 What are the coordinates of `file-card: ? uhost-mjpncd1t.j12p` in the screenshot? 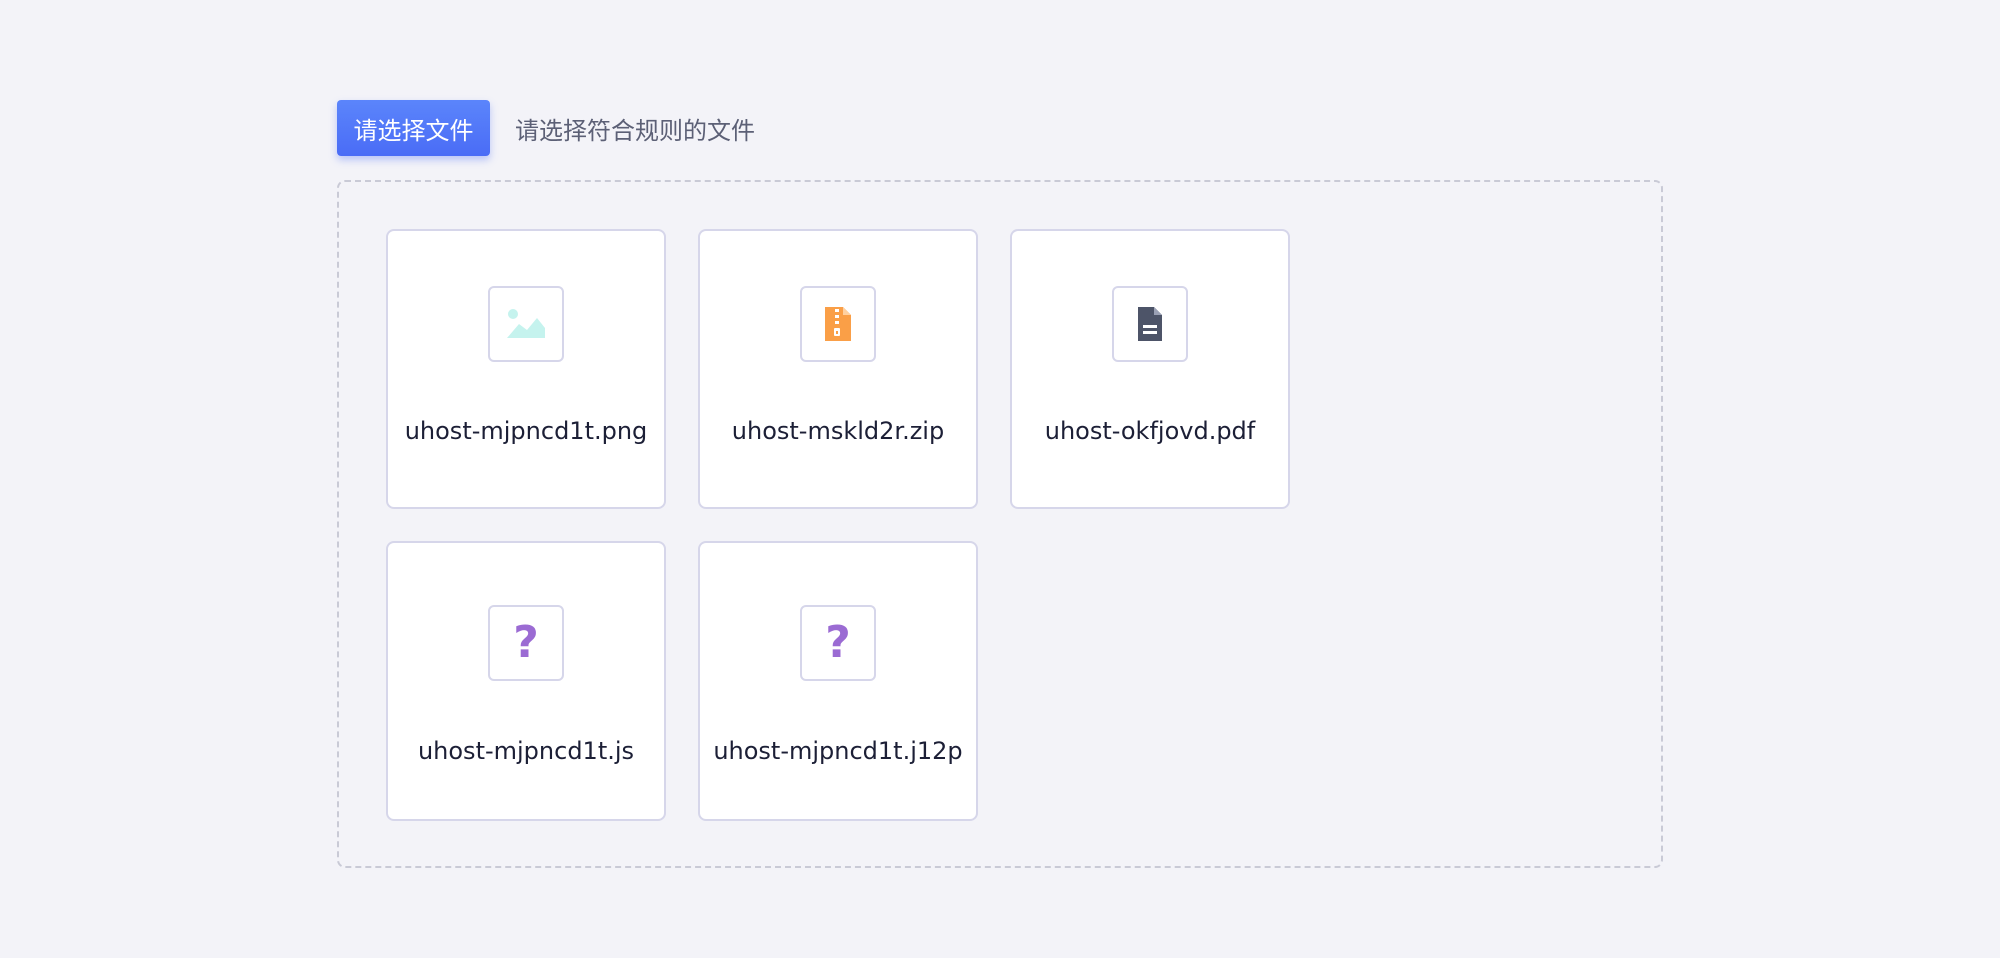 It's located at (838, 681).